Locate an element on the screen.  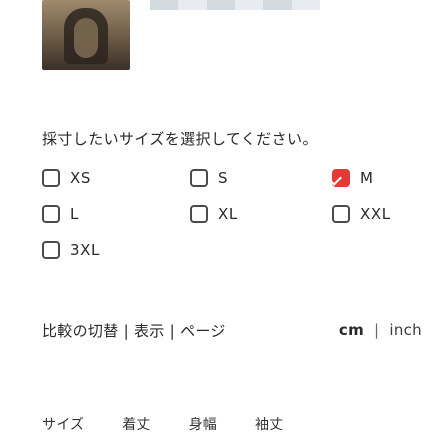
size-option-xs: XS is located at coordinates (66, 178).